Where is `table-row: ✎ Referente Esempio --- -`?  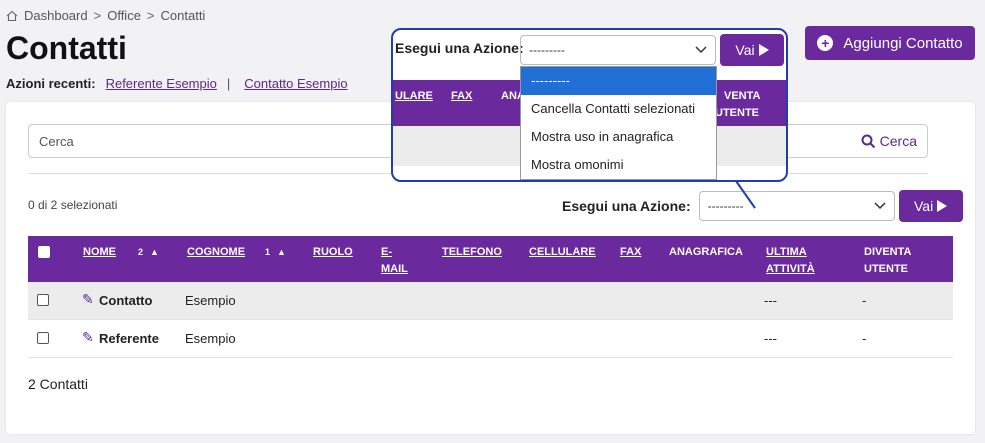 table-row: ✎ Referente Esempio --- - is located at coordinates (490, 339).